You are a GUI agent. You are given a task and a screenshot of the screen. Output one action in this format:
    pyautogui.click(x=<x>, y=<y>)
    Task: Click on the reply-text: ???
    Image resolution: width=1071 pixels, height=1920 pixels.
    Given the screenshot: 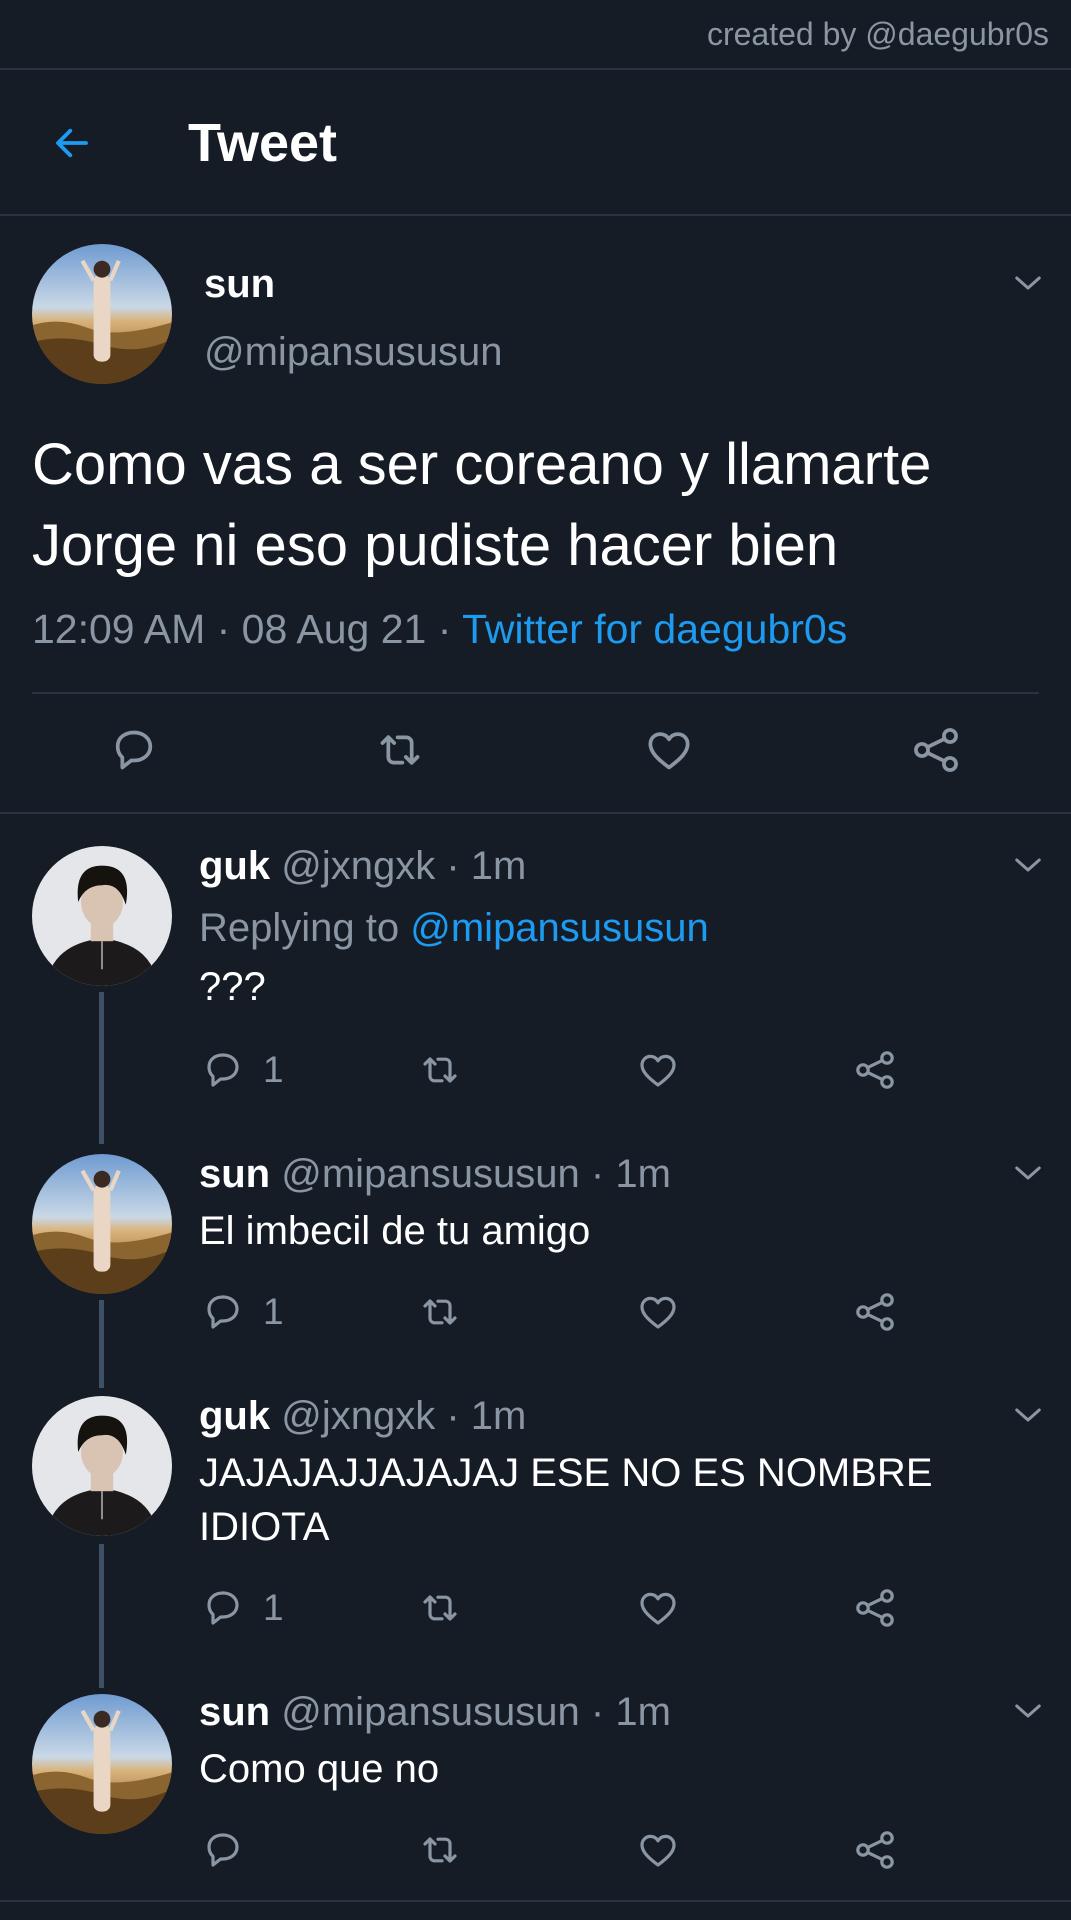 What is the action you would take?
    pyautogui.click(x=232, y=987)
    